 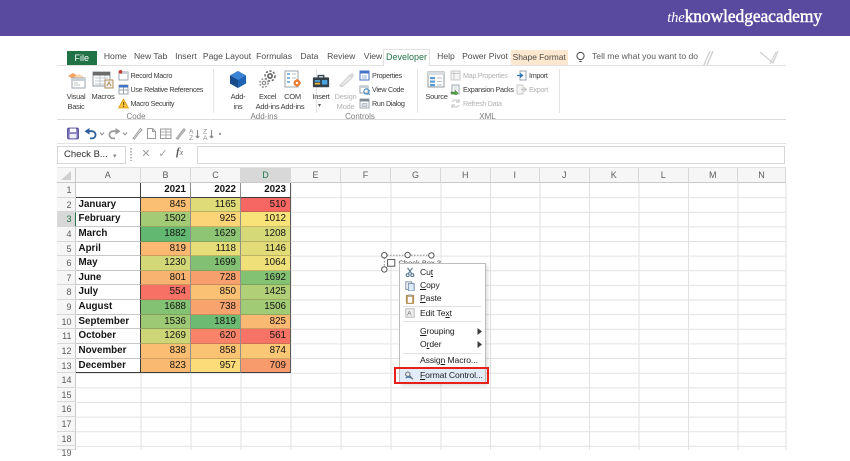 I want to click on svg-text: A, so click(x=409, y=314).